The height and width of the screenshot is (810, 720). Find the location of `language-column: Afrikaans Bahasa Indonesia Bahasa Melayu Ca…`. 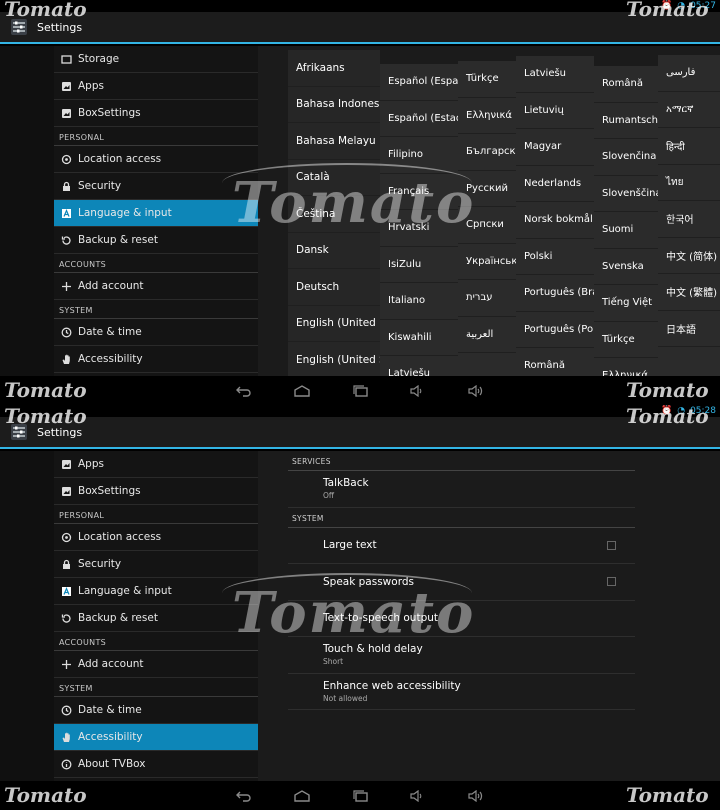

language-column: Afrikaans Bahasa Indonesia Bahasa Melayu Ca… is located at coordinates (334, 213).